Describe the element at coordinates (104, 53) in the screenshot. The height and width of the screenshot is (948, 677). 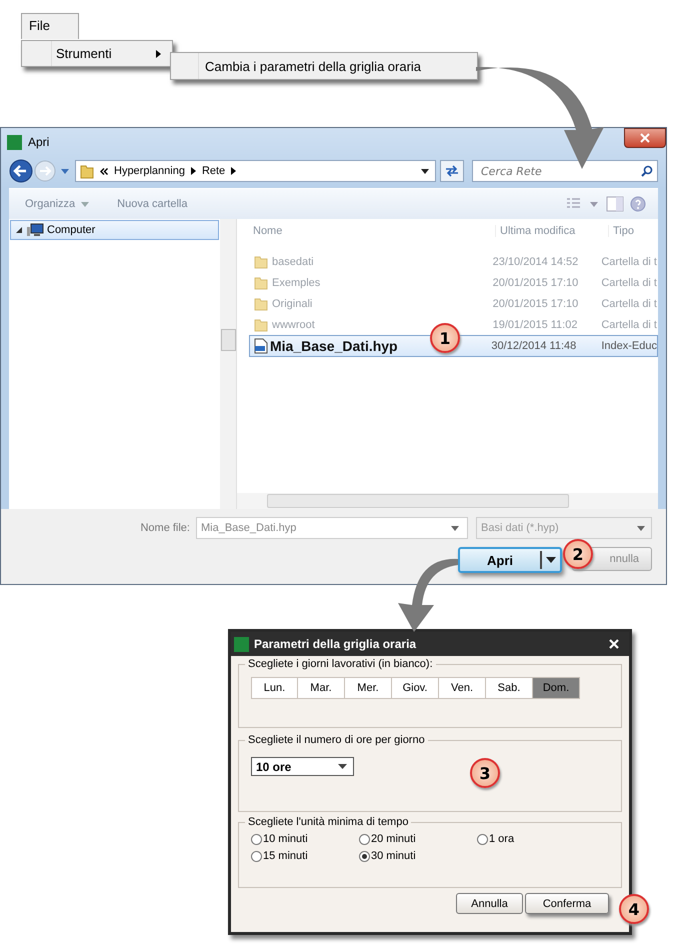
I see `menu-item: Strumenti` at that location.